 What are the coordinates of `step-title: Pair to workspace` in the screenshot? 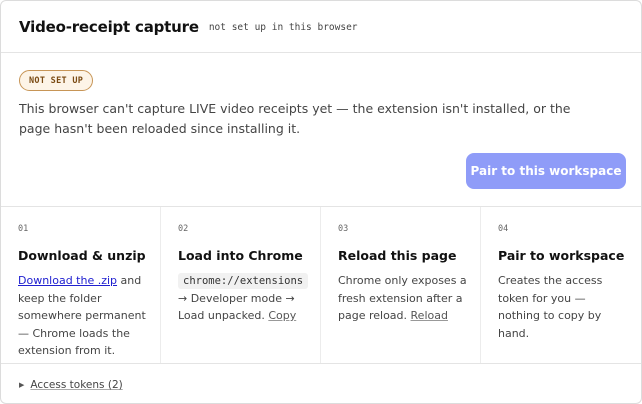 It's located at (561, 255).